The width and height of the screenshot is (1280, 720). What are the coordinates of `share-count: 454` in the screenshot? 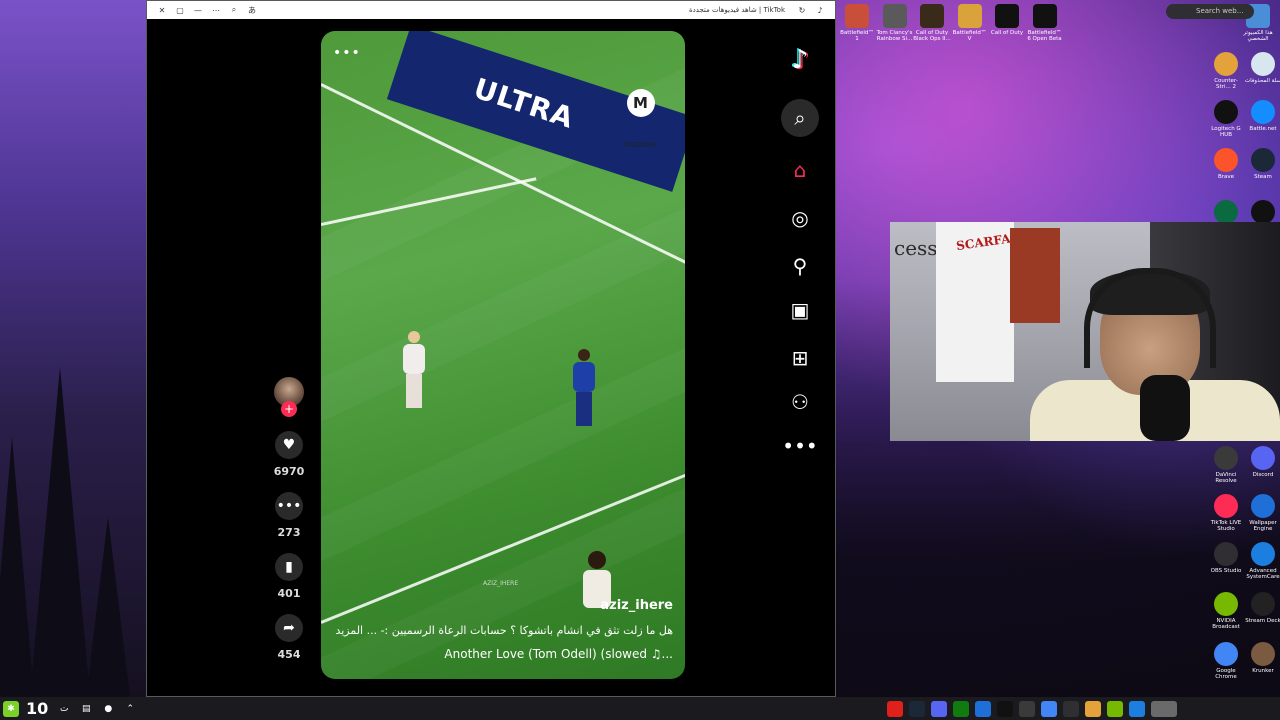 It's located at (289, 654).